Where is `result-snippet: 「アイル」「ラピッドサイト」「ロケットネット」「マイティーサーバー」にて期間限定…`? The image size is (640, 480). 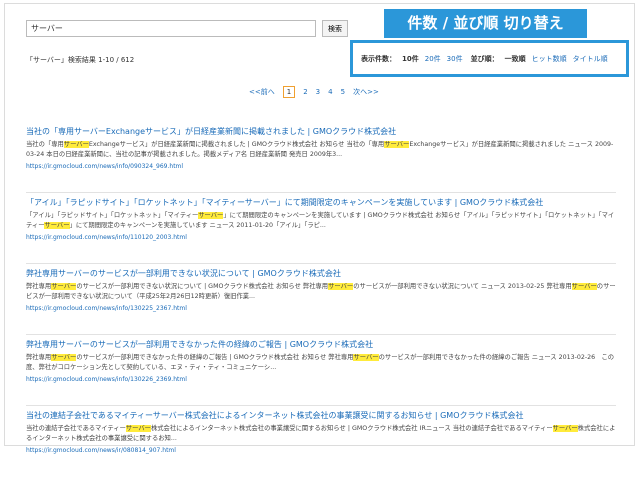 result-snippet: 「アイル」「ラピッドサイト」「ロケットネット」「マイティーサーバー」にて期間限定… is located at coordinates (321, 220).